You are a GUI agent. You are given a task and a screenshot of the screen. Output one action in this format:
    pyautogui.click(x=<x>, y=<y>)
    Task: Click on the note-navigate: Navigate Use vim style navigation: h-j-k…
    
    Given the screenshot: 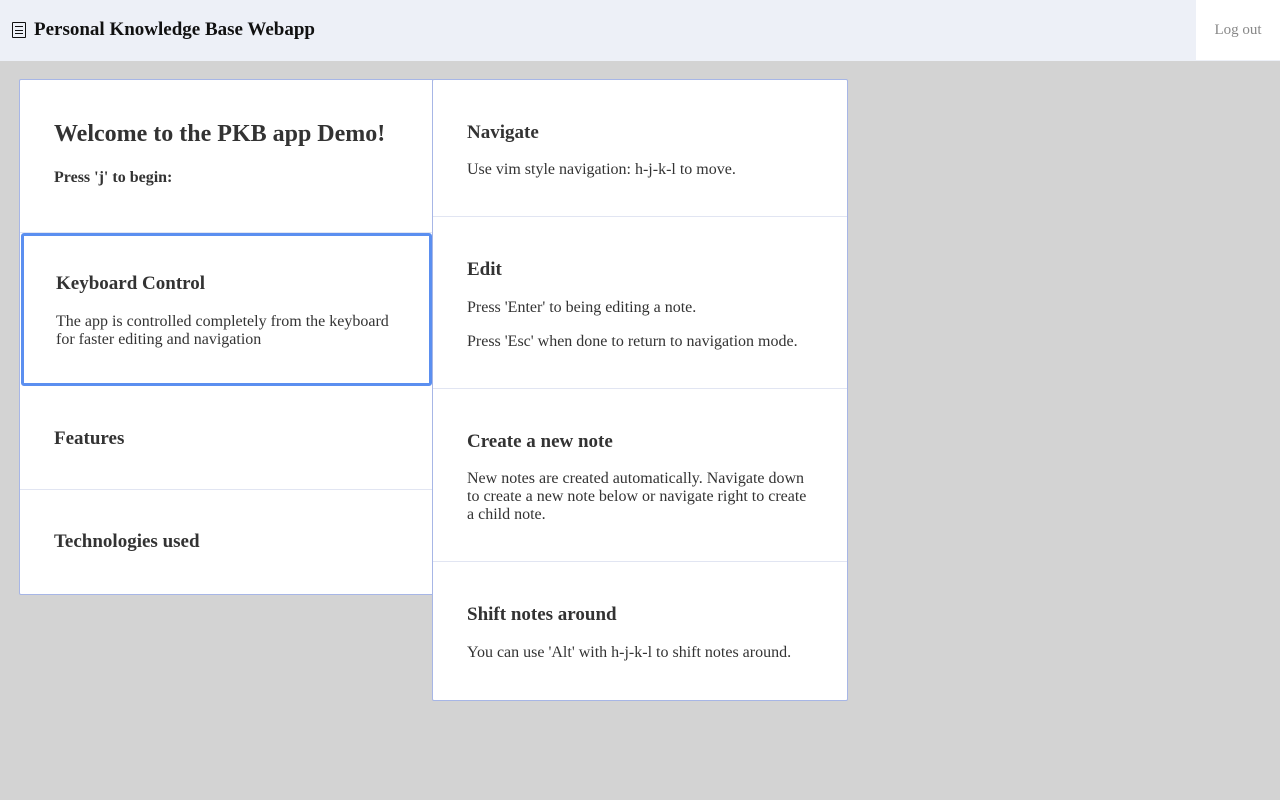 What is the action you would take?
    pyautogui.click(x=640, y=148)
    